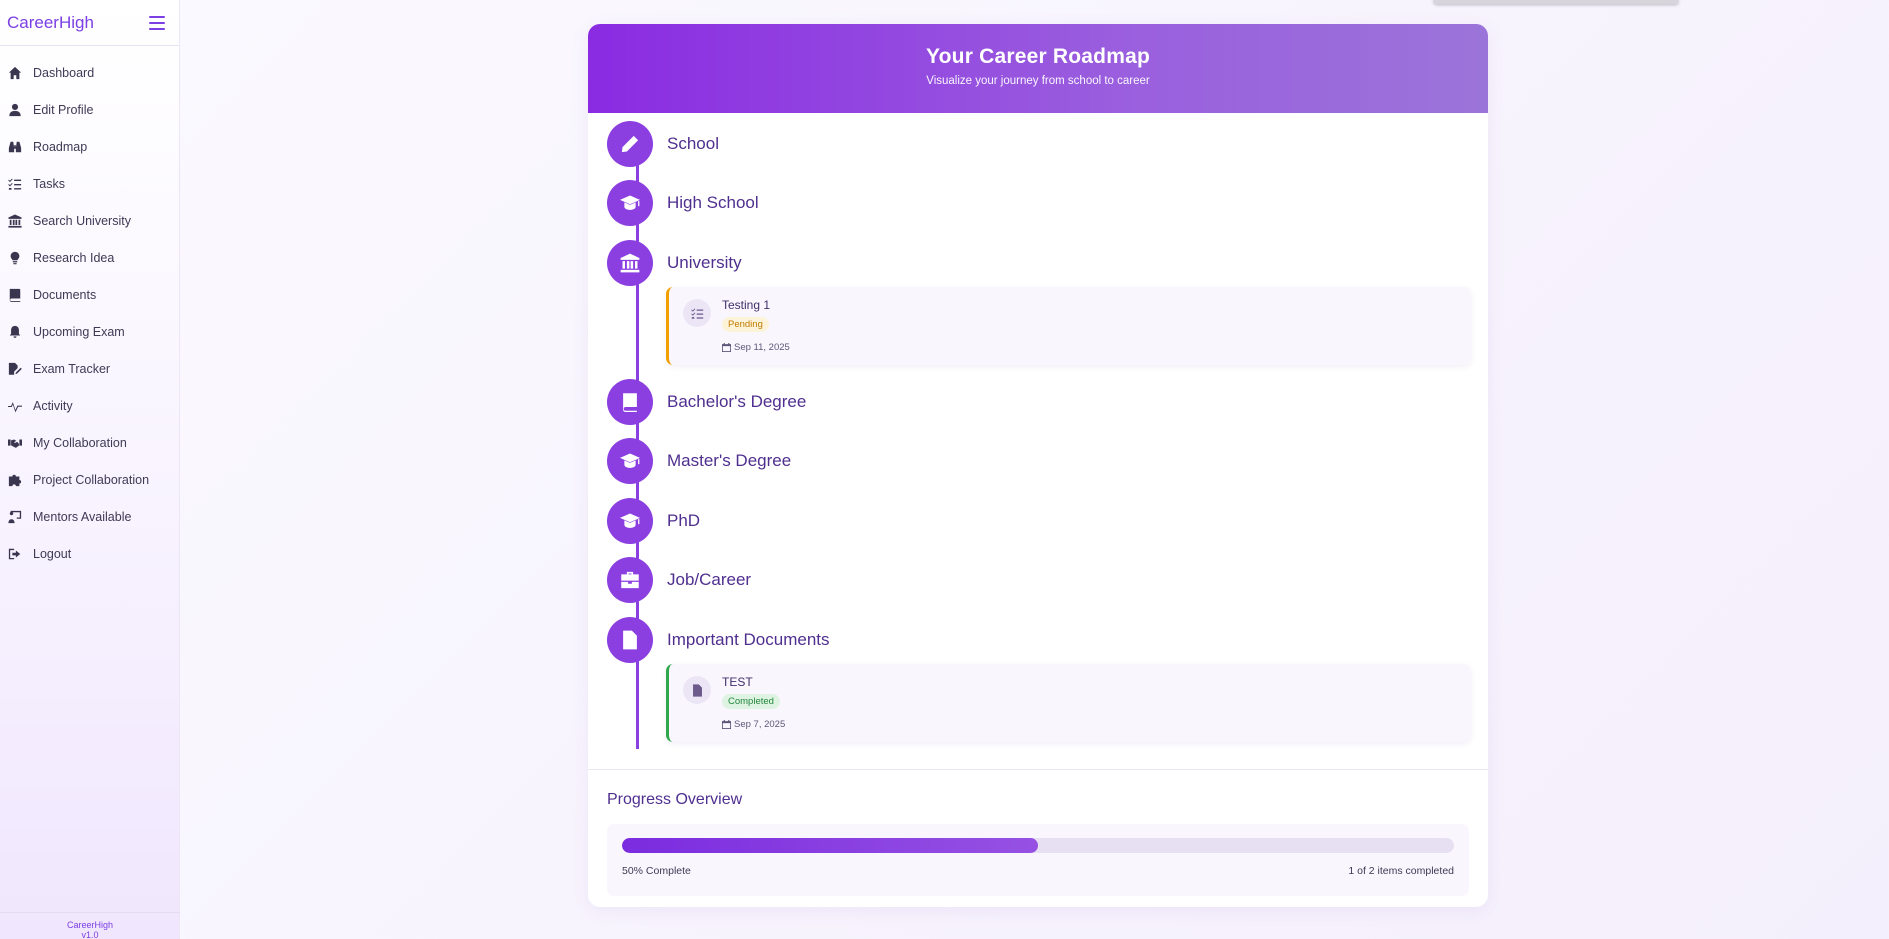  Describe the element at coordinates (656, 871) in the screenshot. I see `progress-percent-label: 50% Complete` at that location.